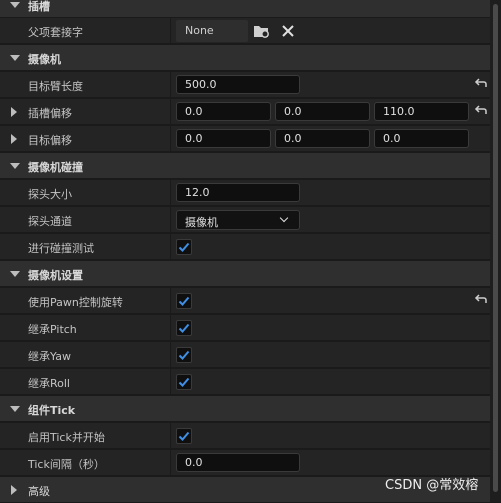 This screenshot has height=503, width=501. Describe the element at coordinates (49, 356) in the screenshot. I see `property-label: 继承Yaw` at that location.